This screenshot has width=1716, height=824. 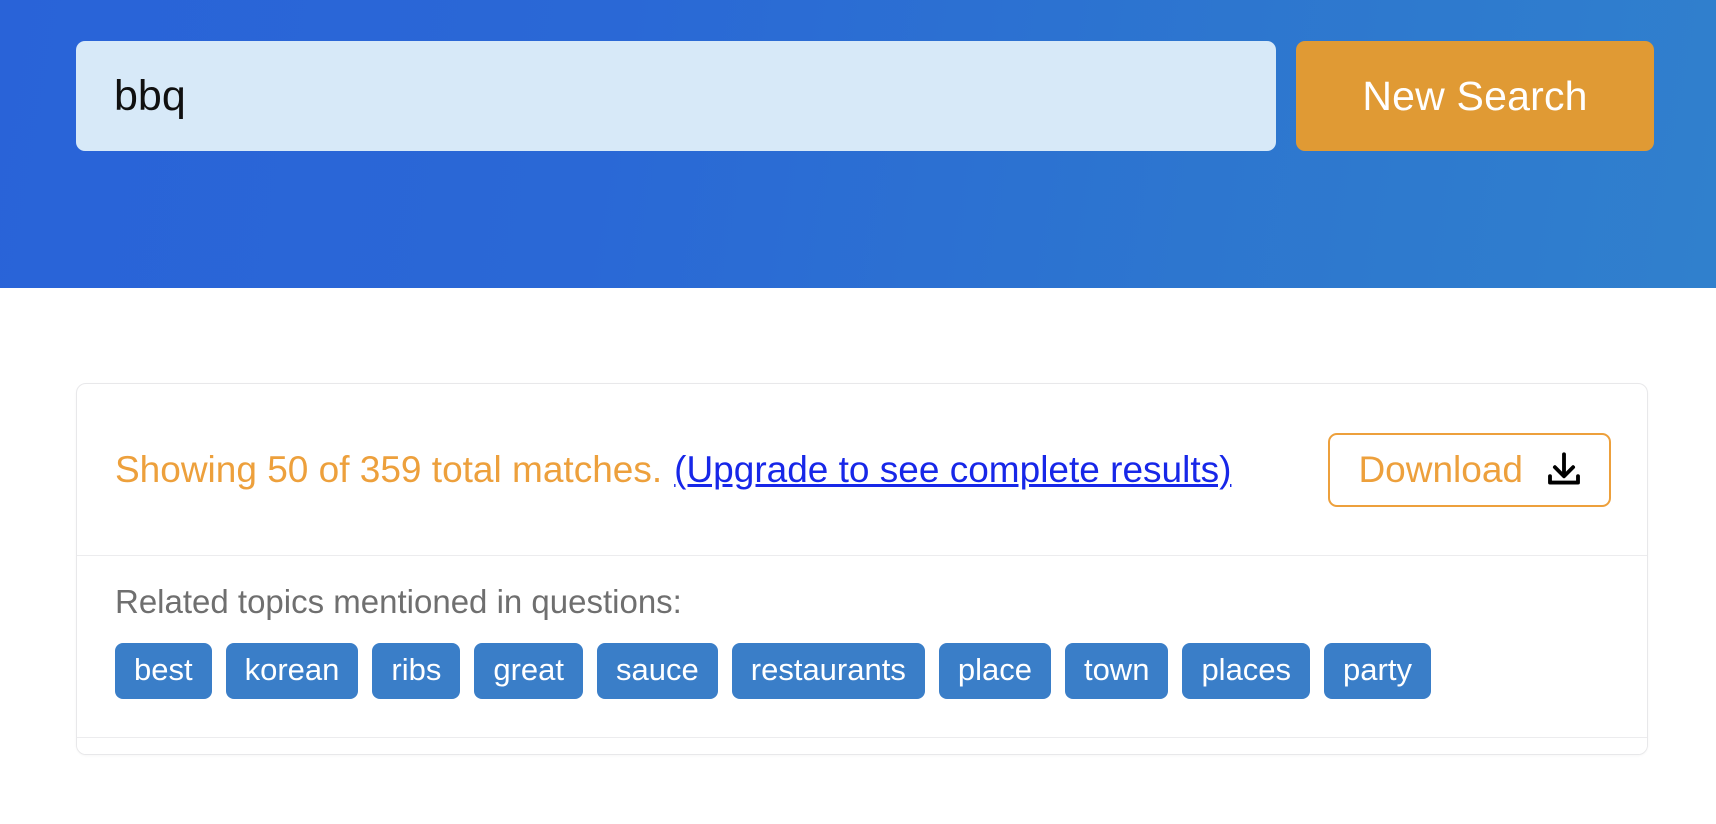 What do you see at coordinates (292, 671) in the screenshot?
I see `topic-tag: korean` at bounding box center [292, 671].